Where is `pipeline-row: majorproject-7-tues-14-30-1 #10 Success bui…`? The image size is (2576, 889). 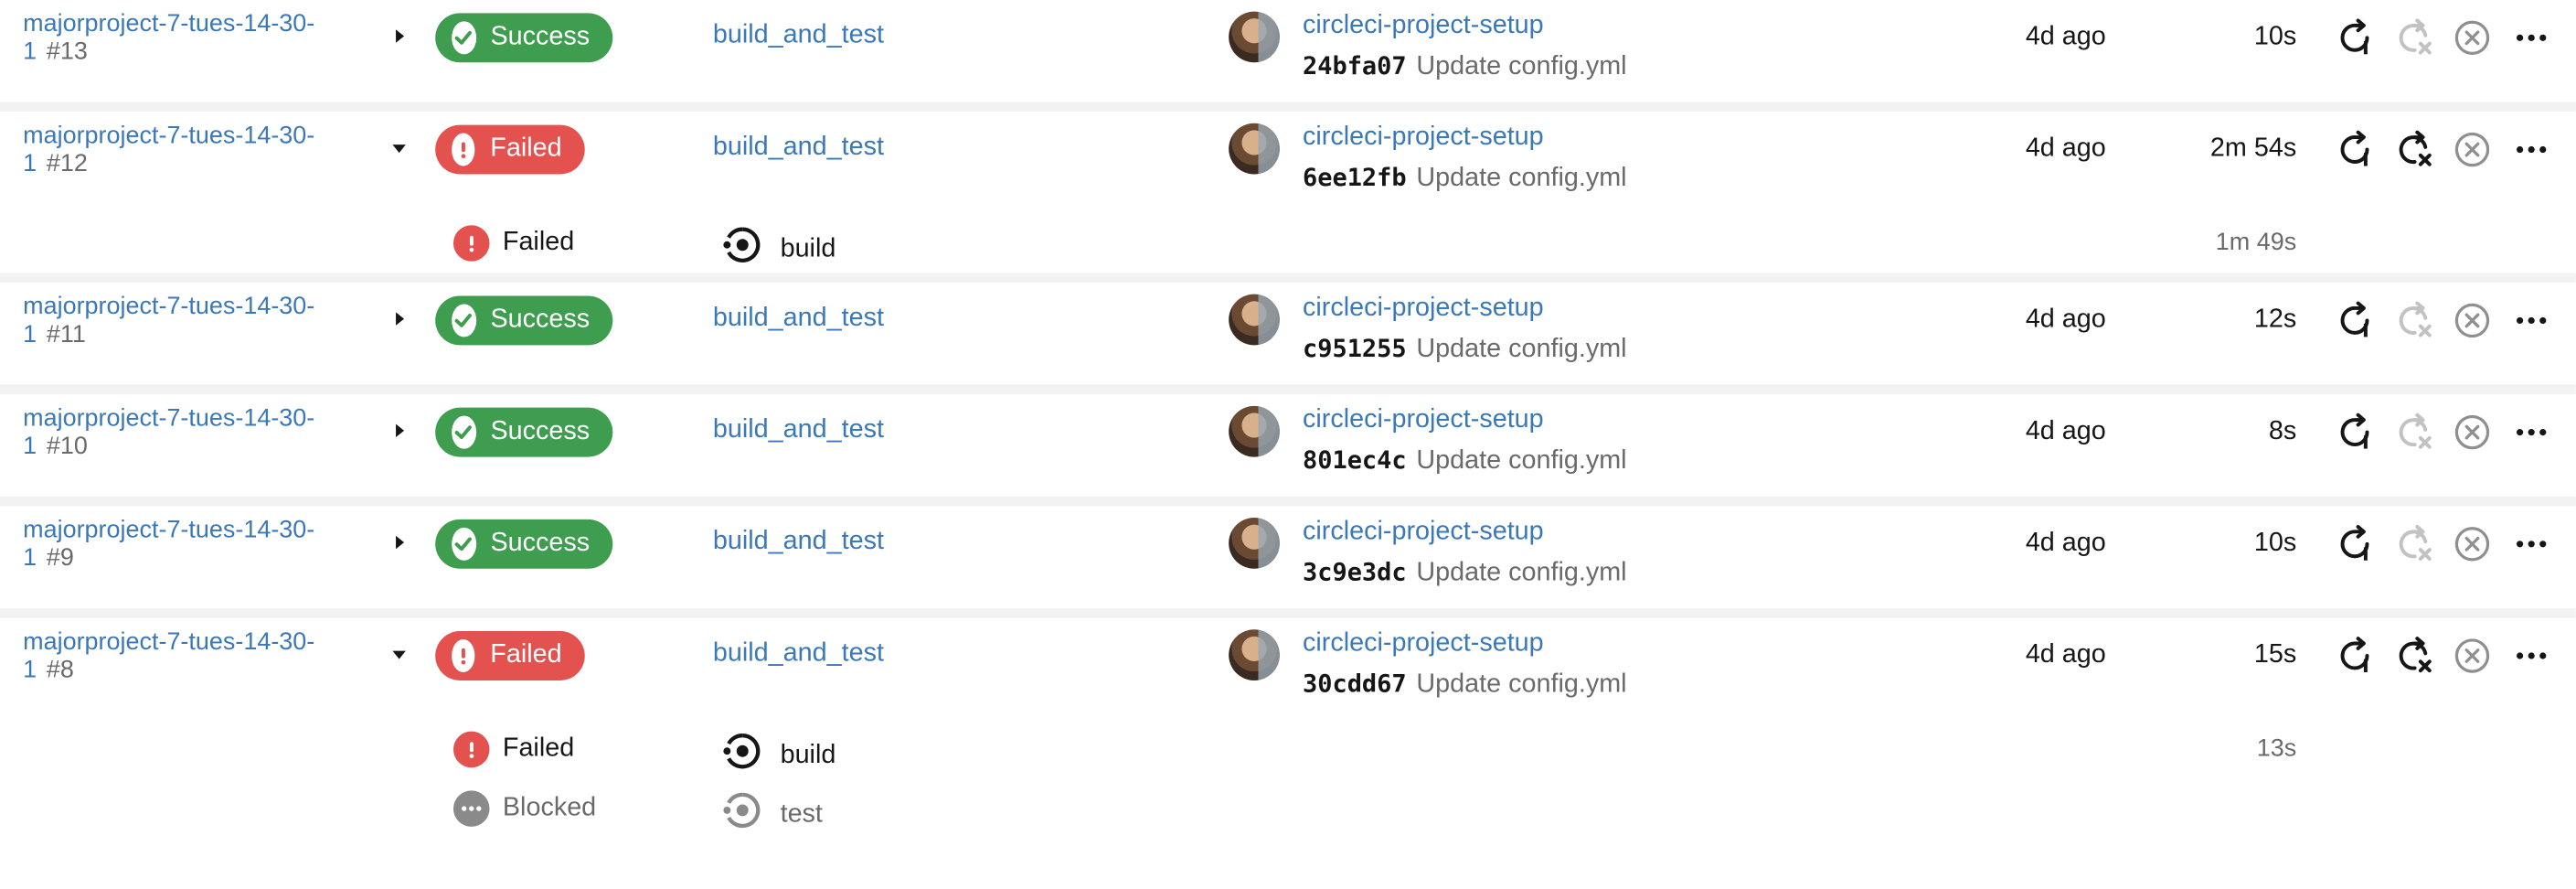
pipeline-row: majorproject-7-tues-14-30-1 #10 Success bui… is located at coordinates (1288, 445).